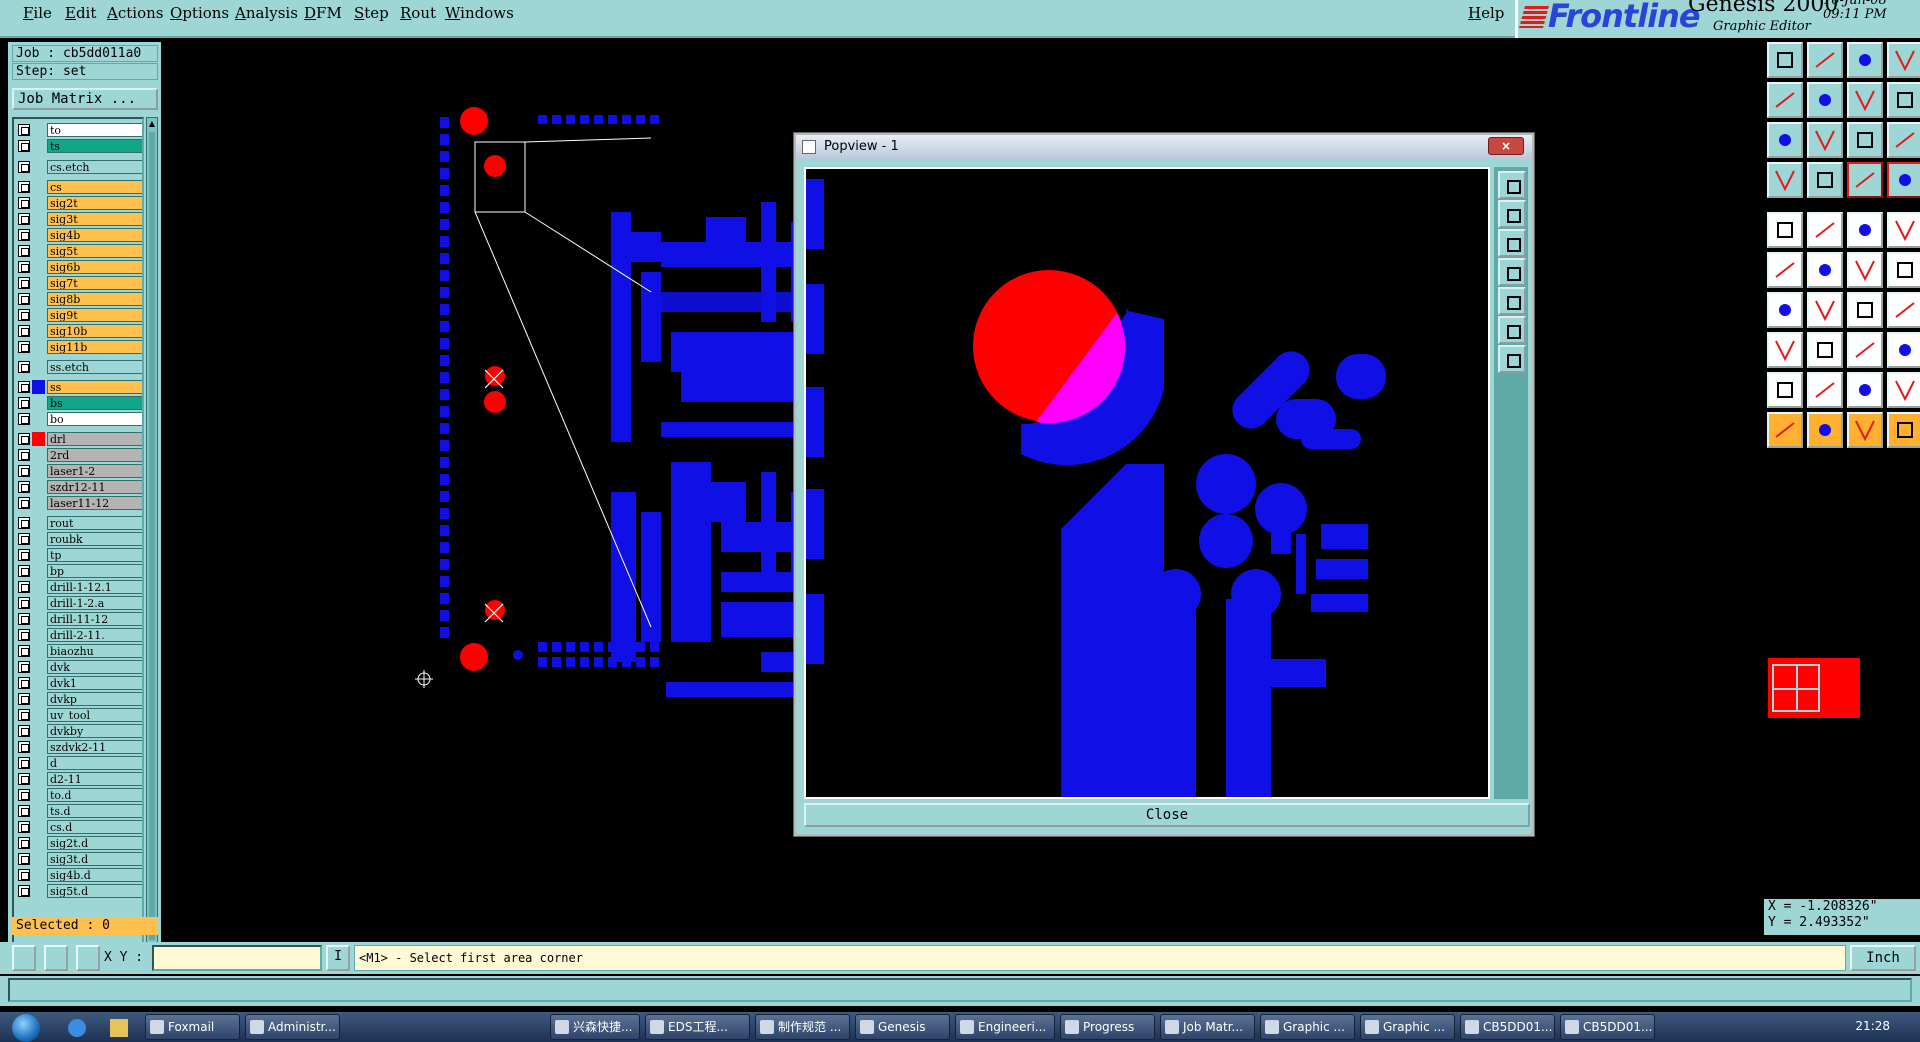  Describe the element at coordinates (94, 299) in the screenshot. I see `layer-name: sig8b` at that location.